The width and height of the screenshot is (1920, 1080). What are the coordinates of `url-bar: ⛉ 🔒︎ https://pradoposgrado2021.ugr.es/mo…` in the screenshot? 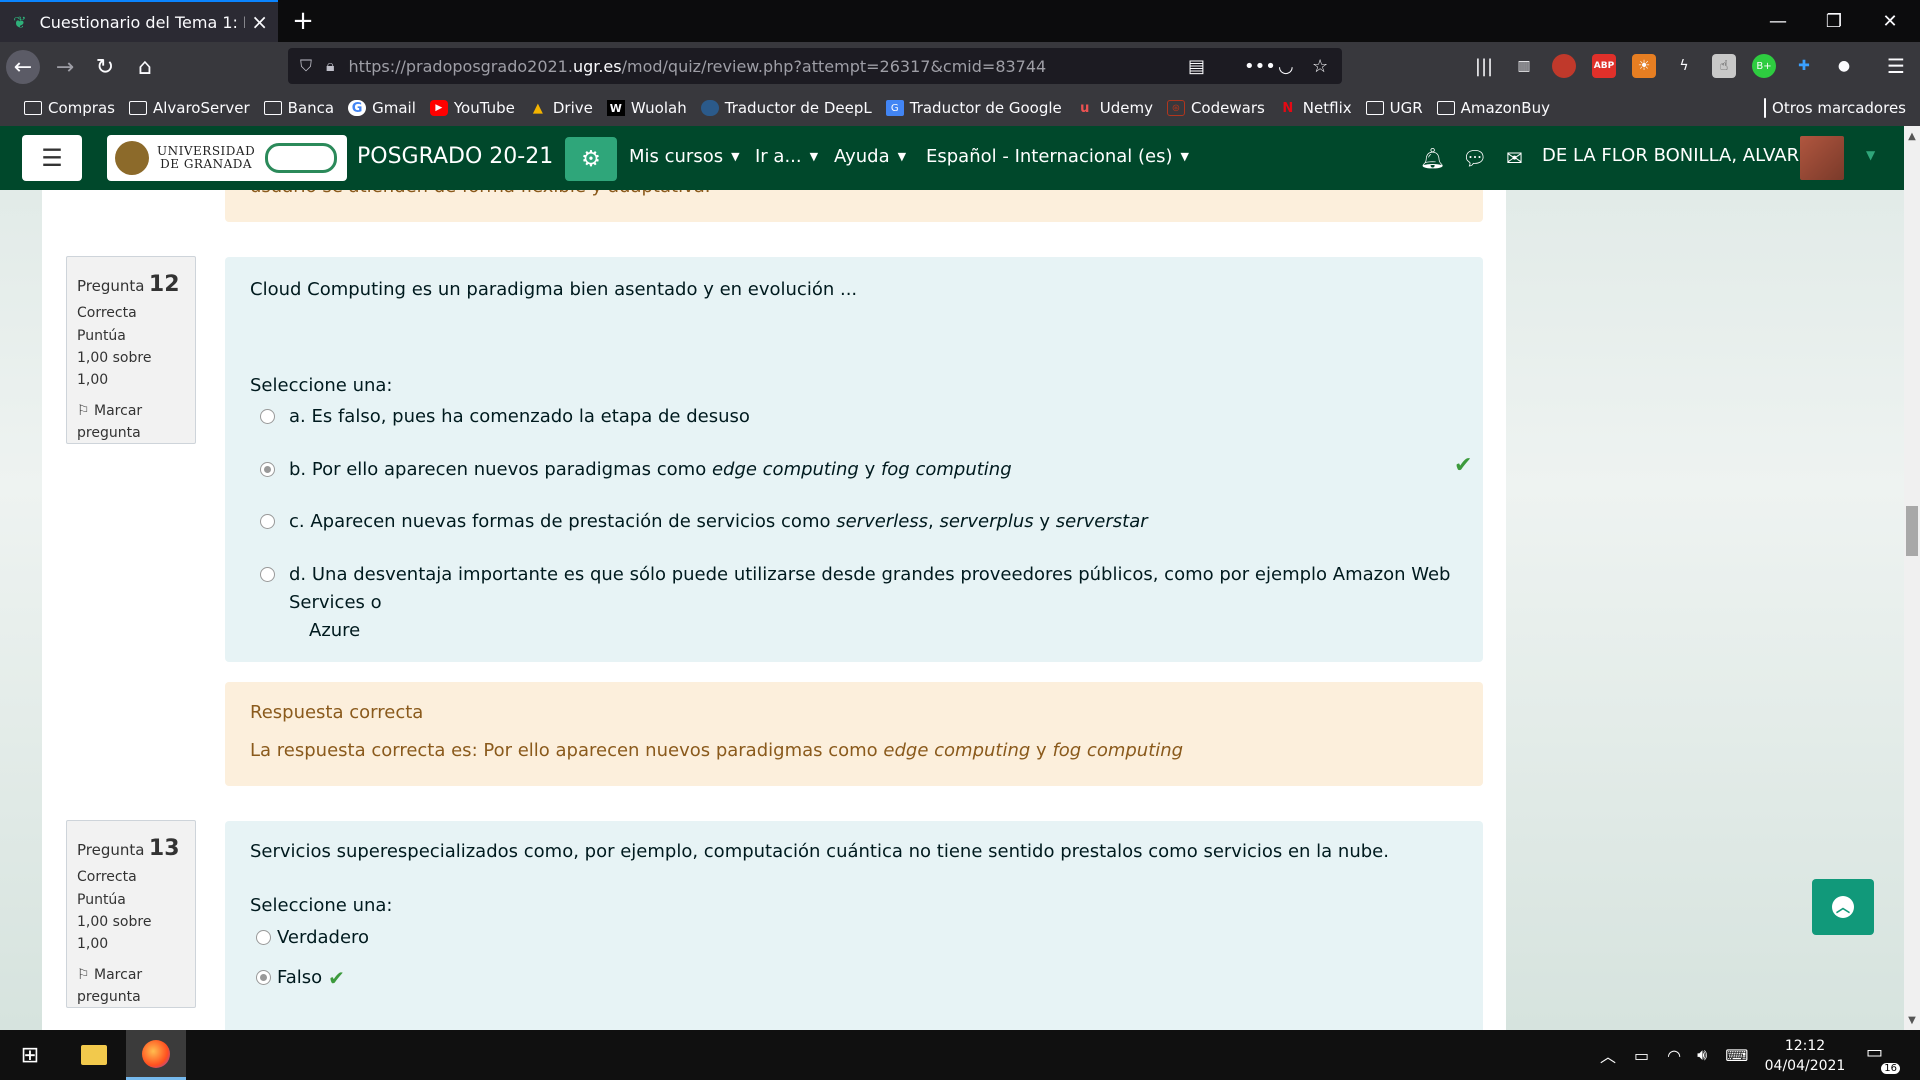 It's located at (815, 66).